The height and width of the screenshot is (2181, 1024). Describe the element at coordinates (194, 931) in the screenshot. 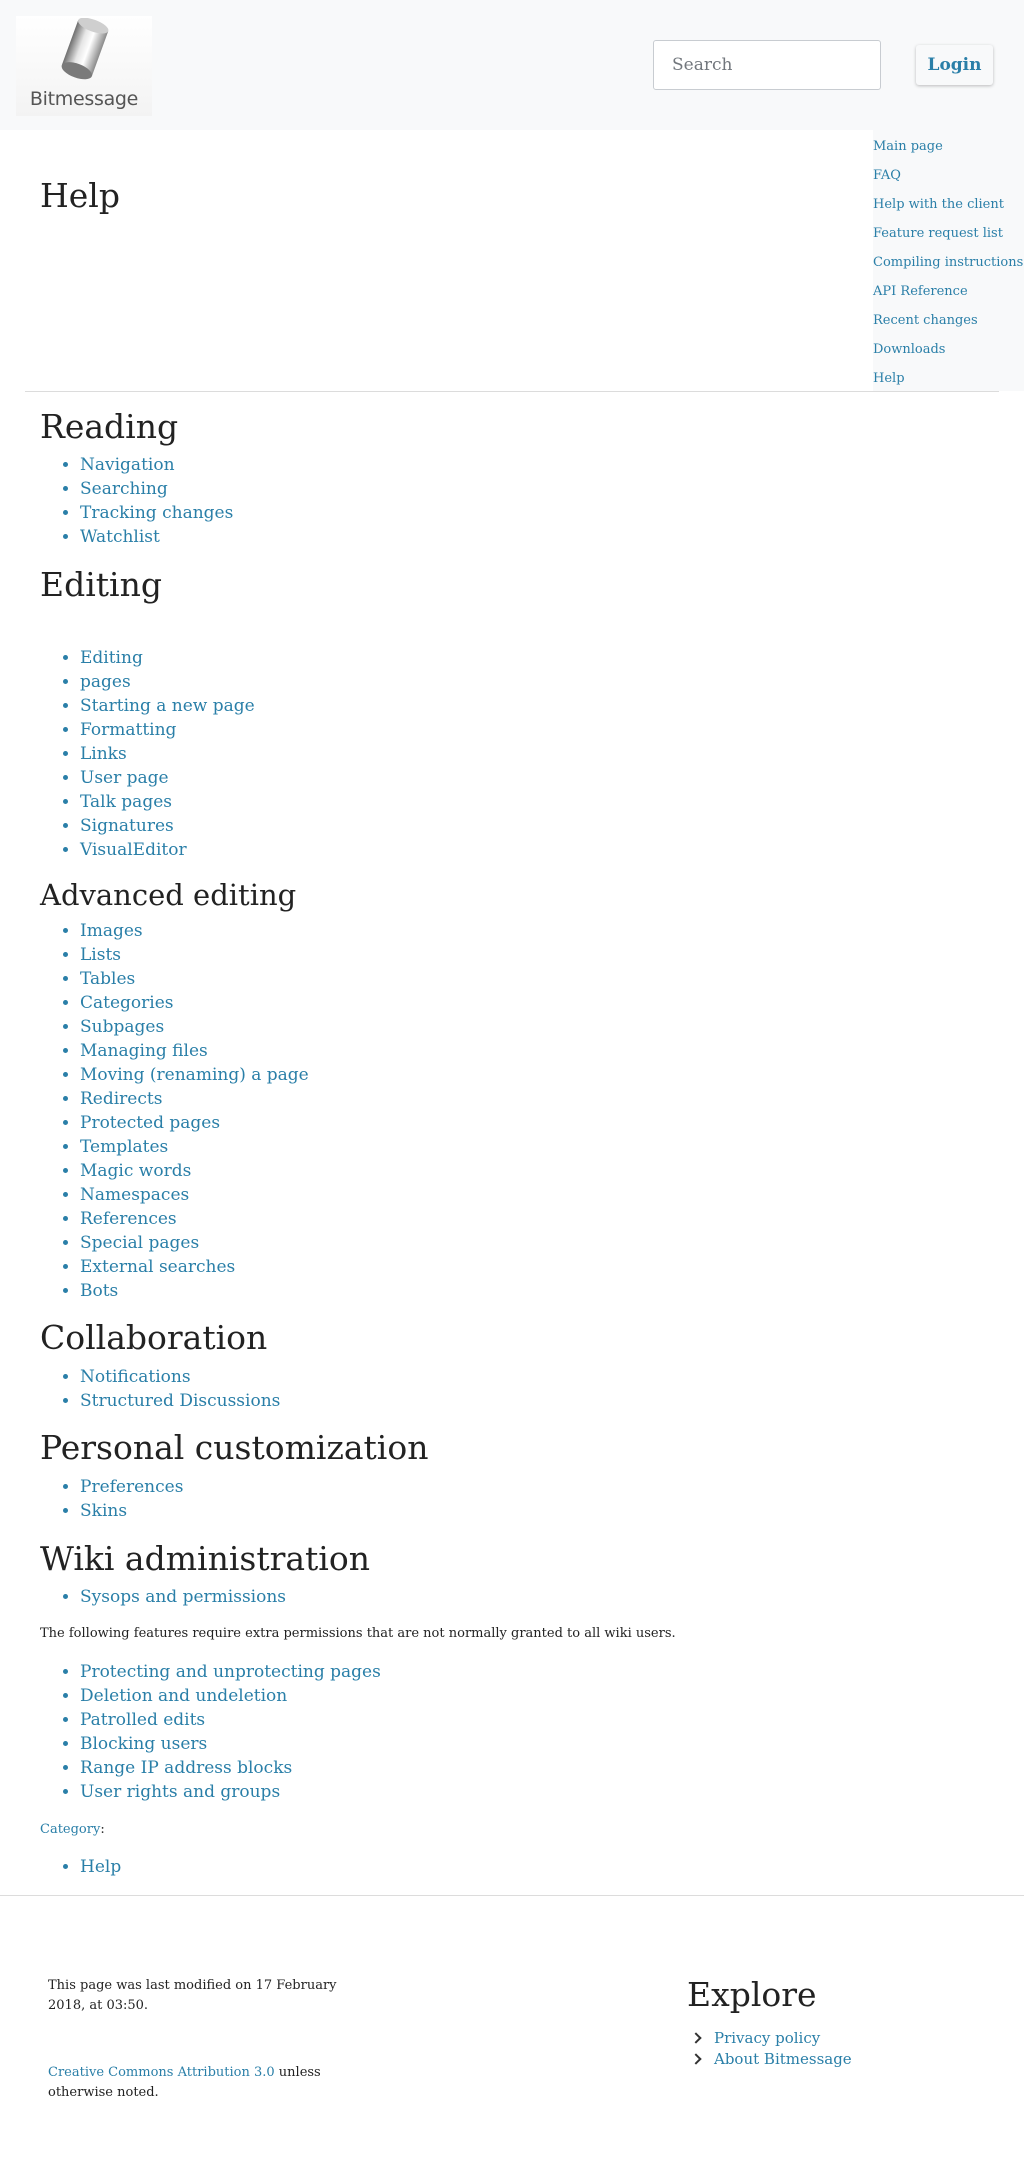

I see `list-item: Images` at that location.